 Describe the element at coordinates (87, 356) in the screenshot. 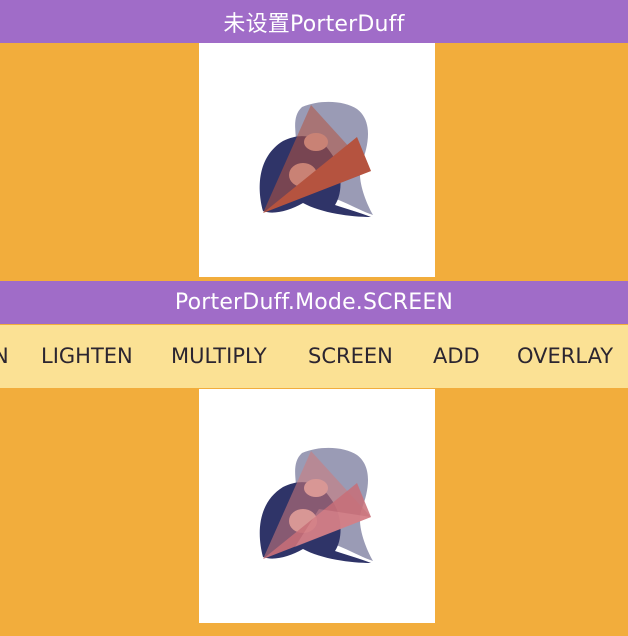

I see `tab-lighten: LIGHTEN` at that location.